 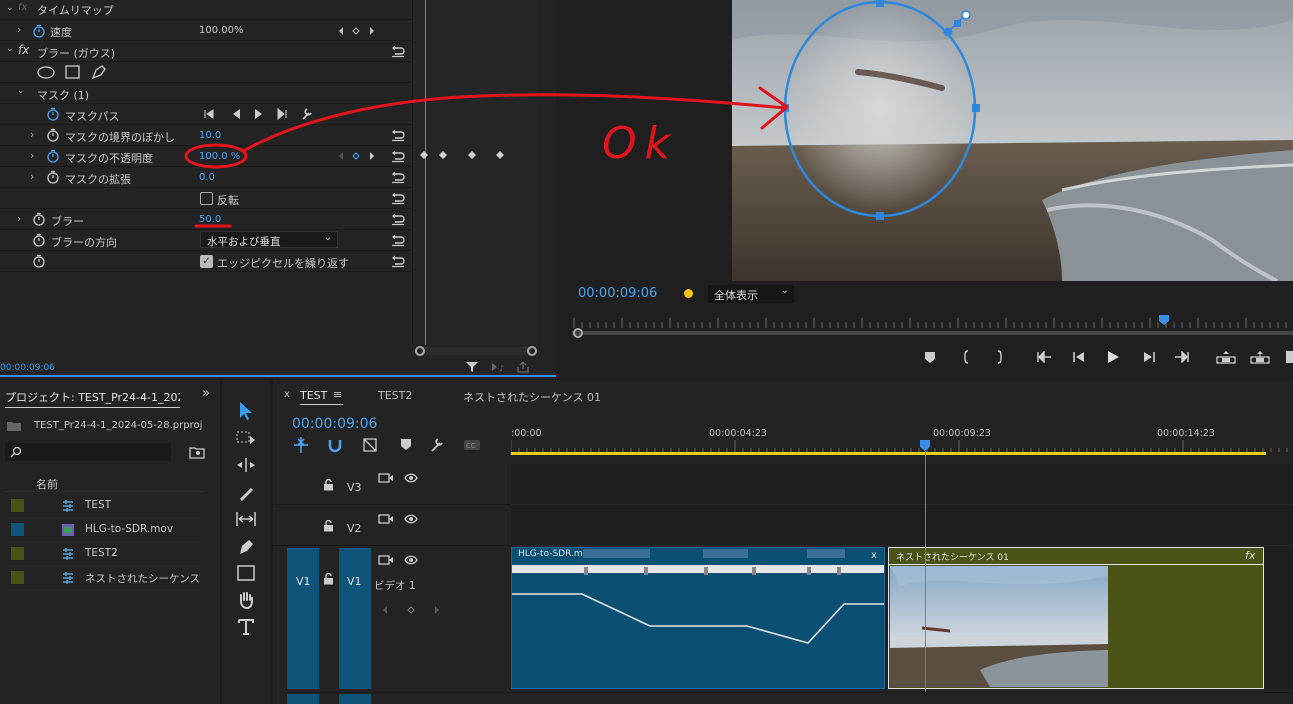 I want to click on effect-keyframe-area, so click(x=475, y=172).